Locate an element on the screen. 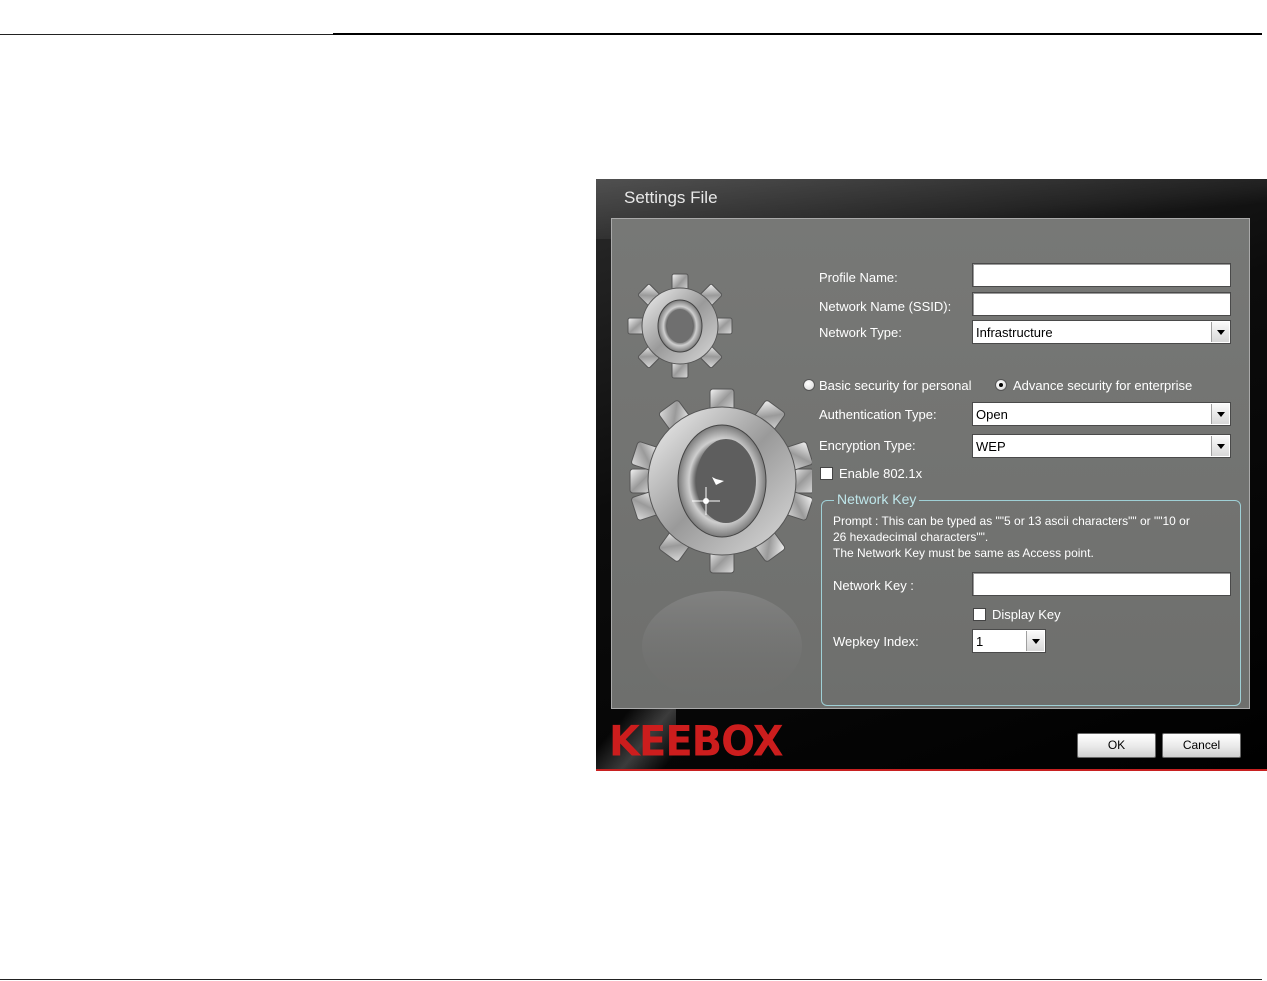 This screenshot has width=1267, height=981. wepkey-index-select: 1 is located at coordinates (1009, 641).